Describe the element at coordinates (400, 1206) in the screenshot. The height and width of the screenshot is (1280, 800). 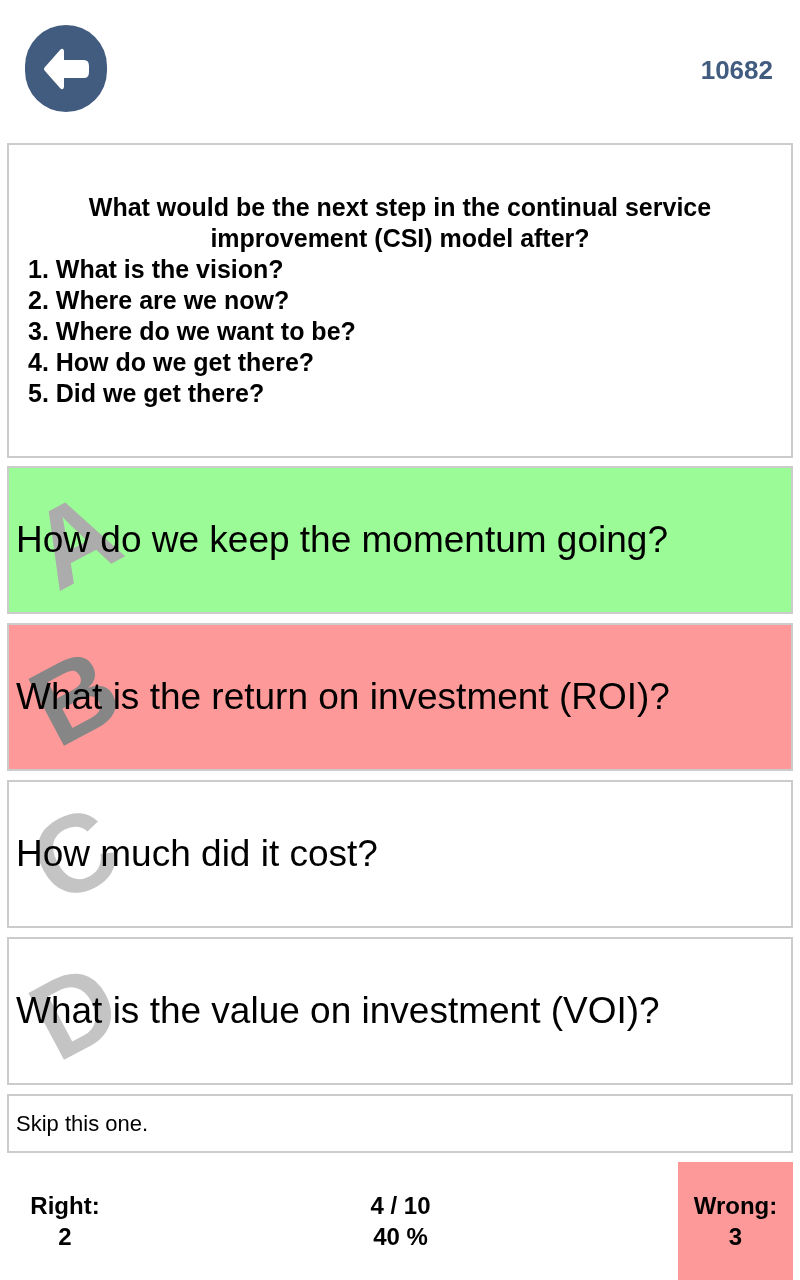
I see `progress-count: 4 / 10` at that location.